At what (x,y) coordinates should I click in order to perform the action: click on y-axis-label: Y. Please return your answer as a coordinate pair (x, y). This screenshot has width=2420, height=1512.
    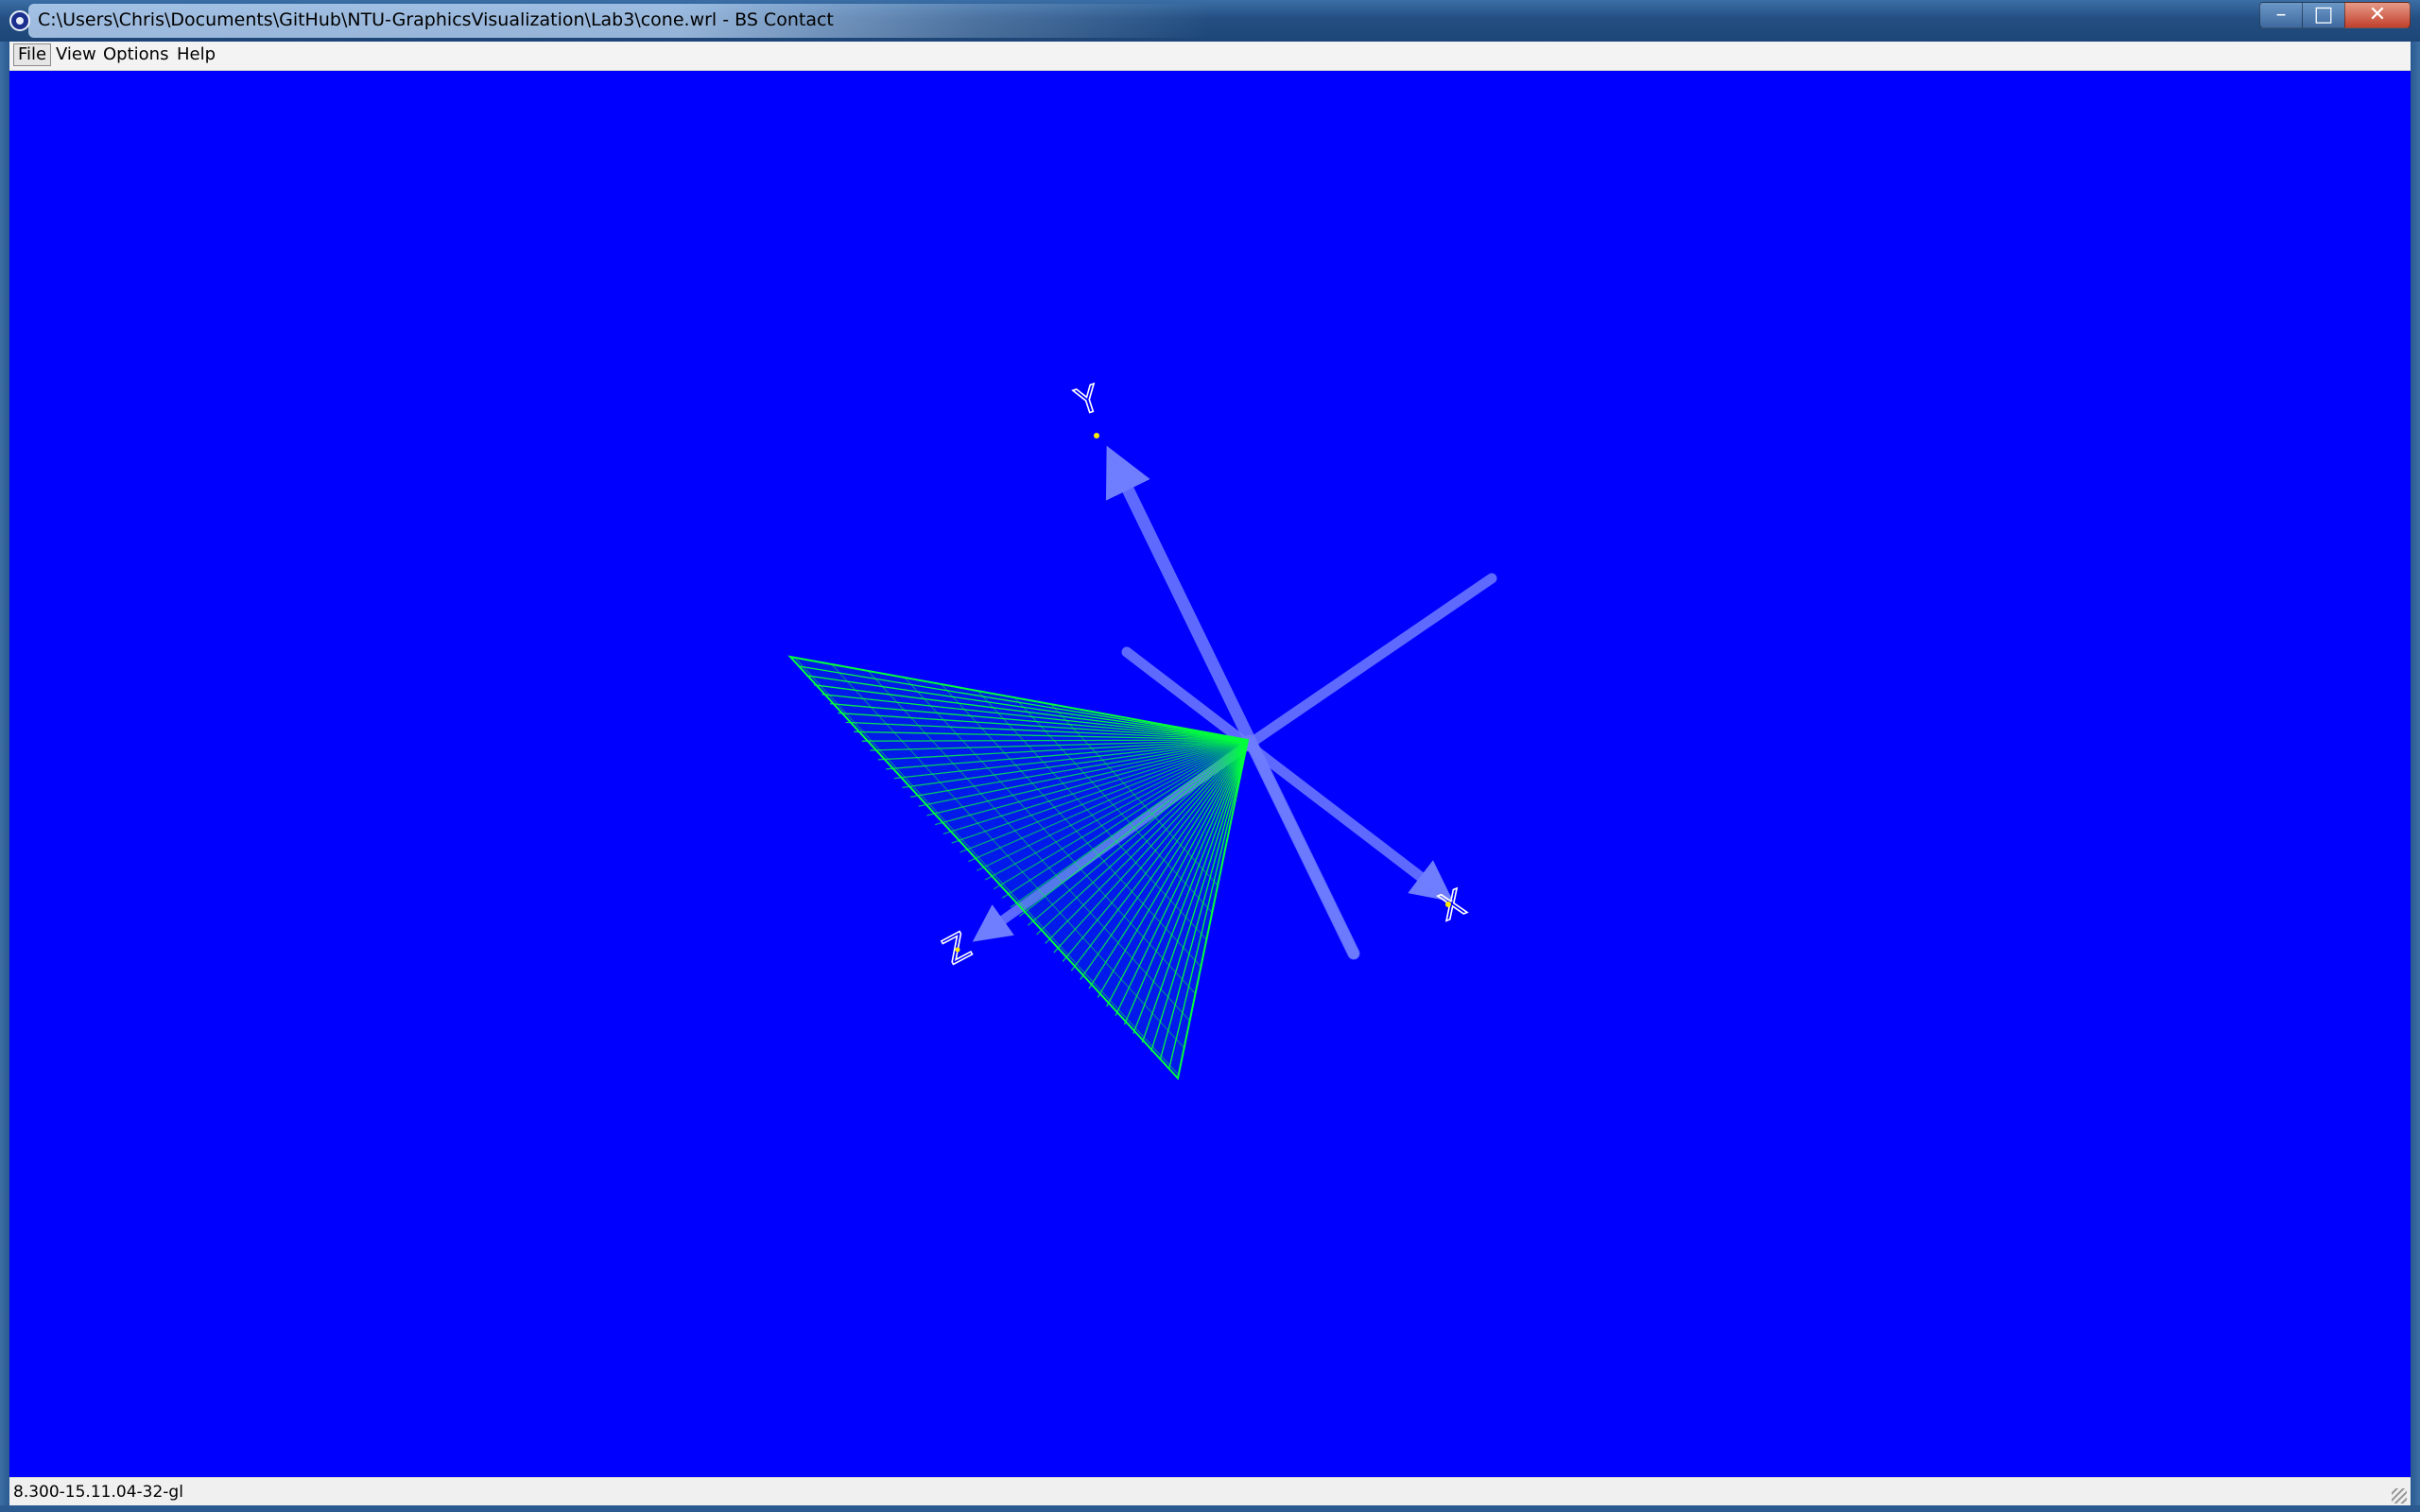
    Looking at the image, I should click on (1087, 400).